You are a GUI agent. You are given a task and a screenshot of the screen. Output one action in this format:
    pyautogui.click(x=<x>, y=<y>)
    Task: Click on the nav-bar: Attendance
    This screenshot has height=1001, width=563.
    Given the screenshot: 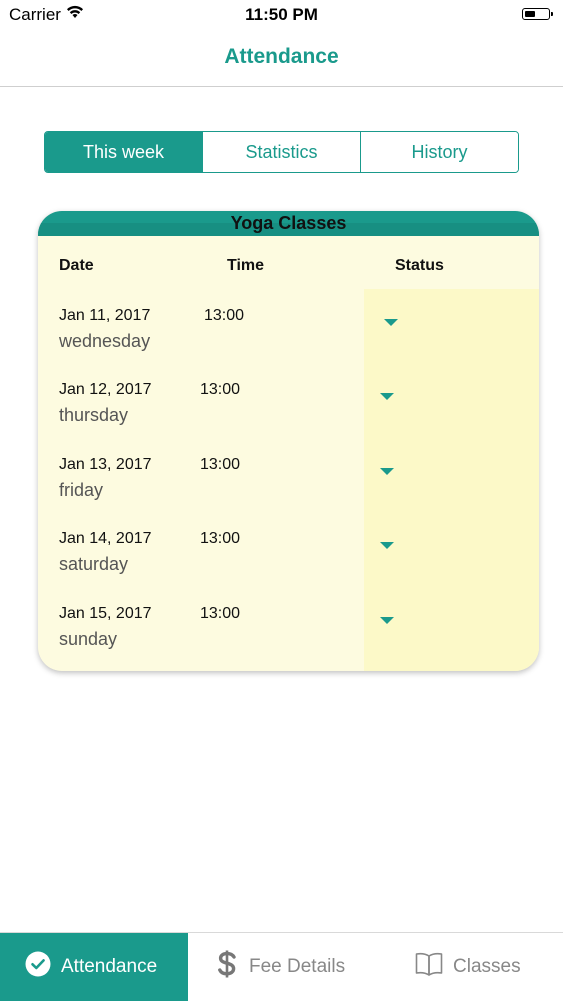 What is the action you would take?
    pyautogui.click(x=281, y=58)
    